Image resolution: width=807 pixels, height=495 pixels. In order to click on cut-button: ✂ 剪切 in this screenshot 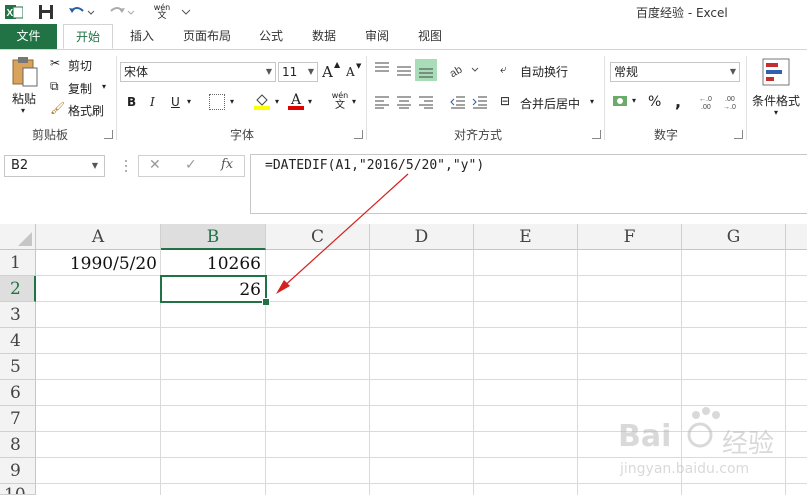, I will do `click(80, 65)`.